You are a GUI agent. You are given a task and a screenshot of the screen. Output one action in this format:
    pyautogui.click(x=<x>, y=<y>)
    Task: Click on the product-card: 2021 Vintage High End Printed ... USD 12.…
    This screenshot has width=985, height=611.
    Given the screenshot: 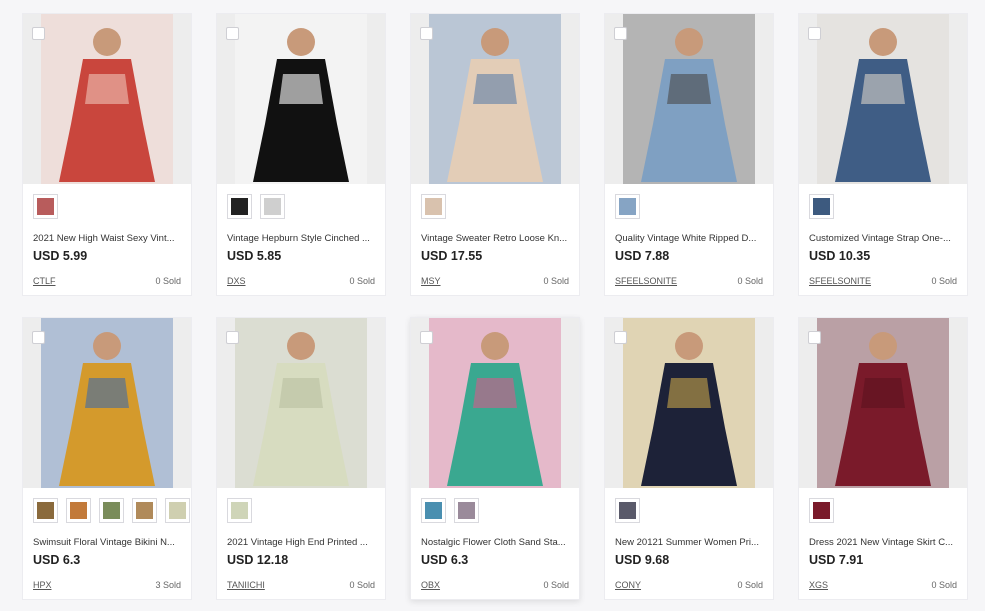 What is the action you would take?
    pyautogui.click(x=301, y=458)
    